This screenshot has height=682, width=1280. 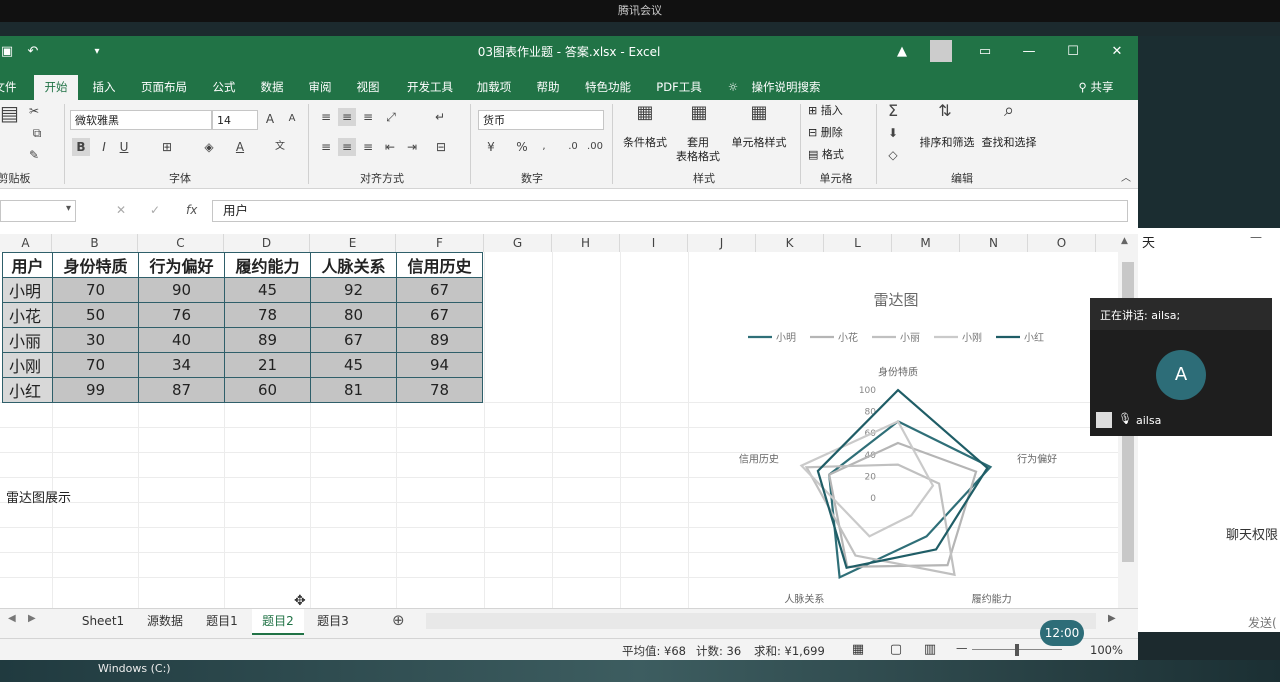 What do you see at coordinates (56, 87) in the screenshot?
I see `tab-home: 开始` at bounding box center [56, 87].